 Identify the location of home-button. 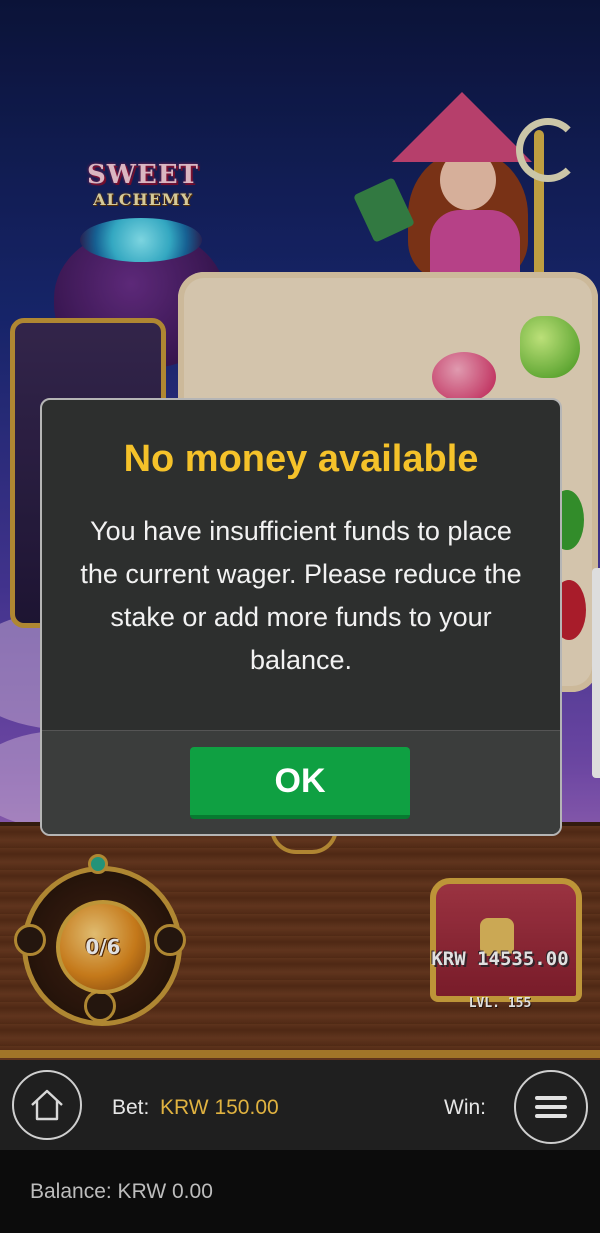
(47, 1105).